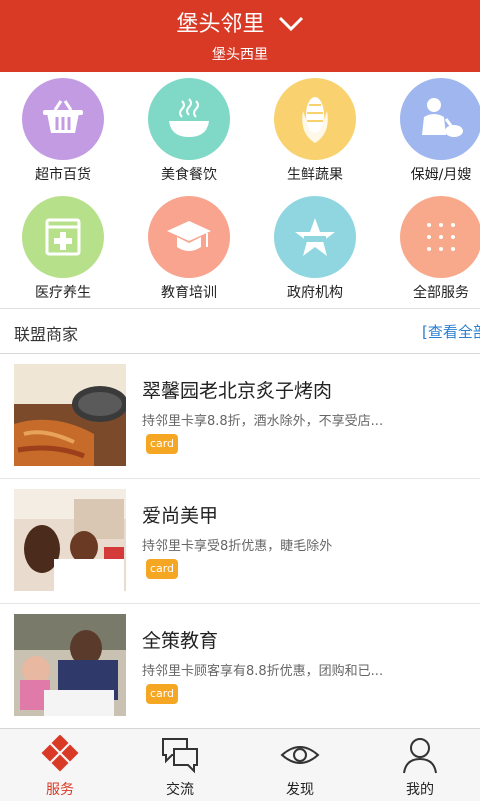 Image resolution: width=480 pixels, height=801 pixels. Describe the element at coordinates (441, 293) in the screenshot. I see `category-label: 全部服务` at that location.